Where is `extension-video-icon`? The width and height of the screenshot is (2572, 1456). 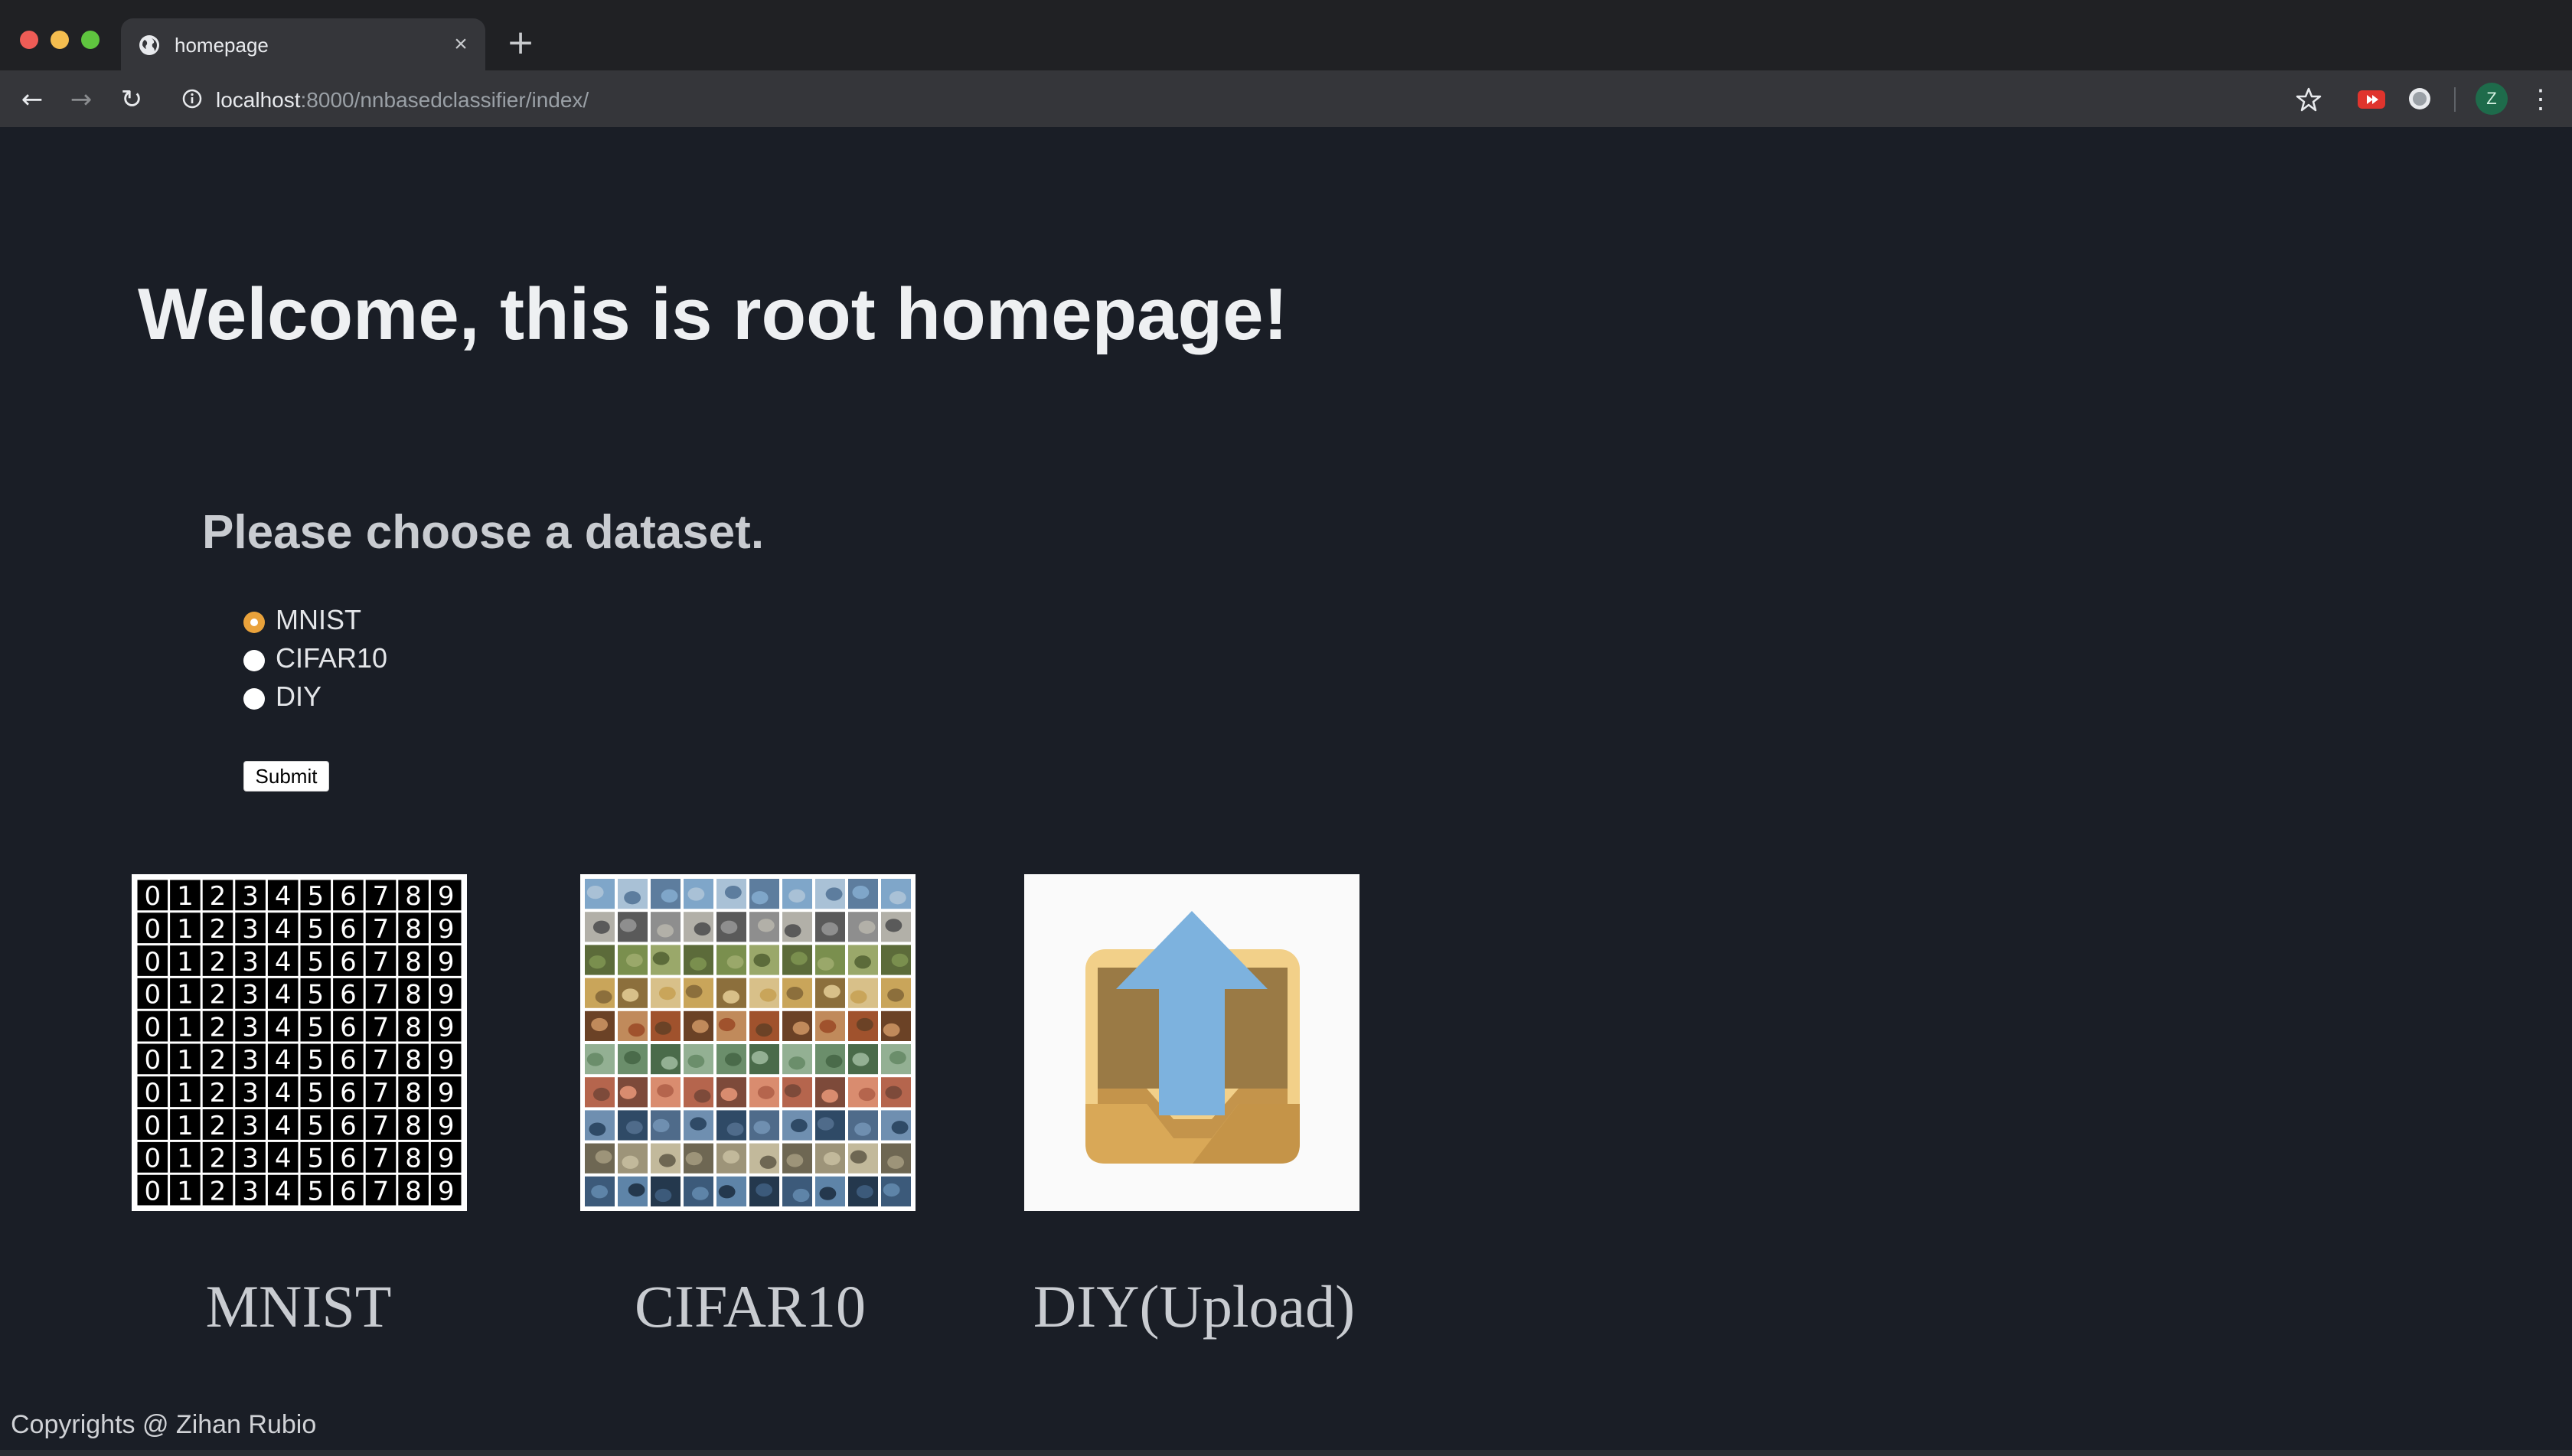
extension-video-icon is located at coordinates (2371, 99).